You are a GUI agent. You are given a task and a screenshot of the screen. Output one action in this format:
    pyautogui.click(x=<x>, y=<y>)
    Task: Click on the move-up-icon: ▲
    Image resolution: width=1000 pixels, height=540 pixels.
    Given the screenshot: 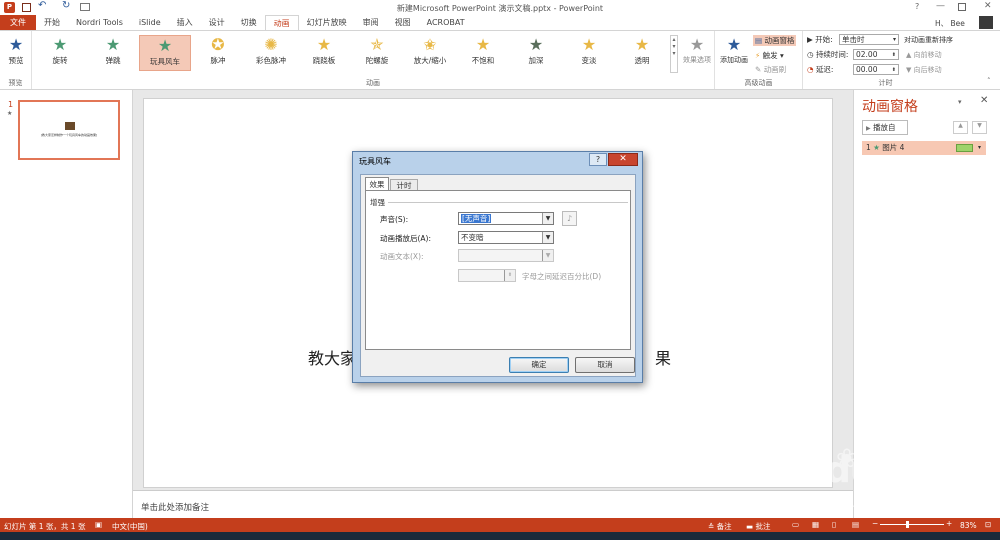 What is the action you would take?
    pyautogui.click(x=960, y=127)
    